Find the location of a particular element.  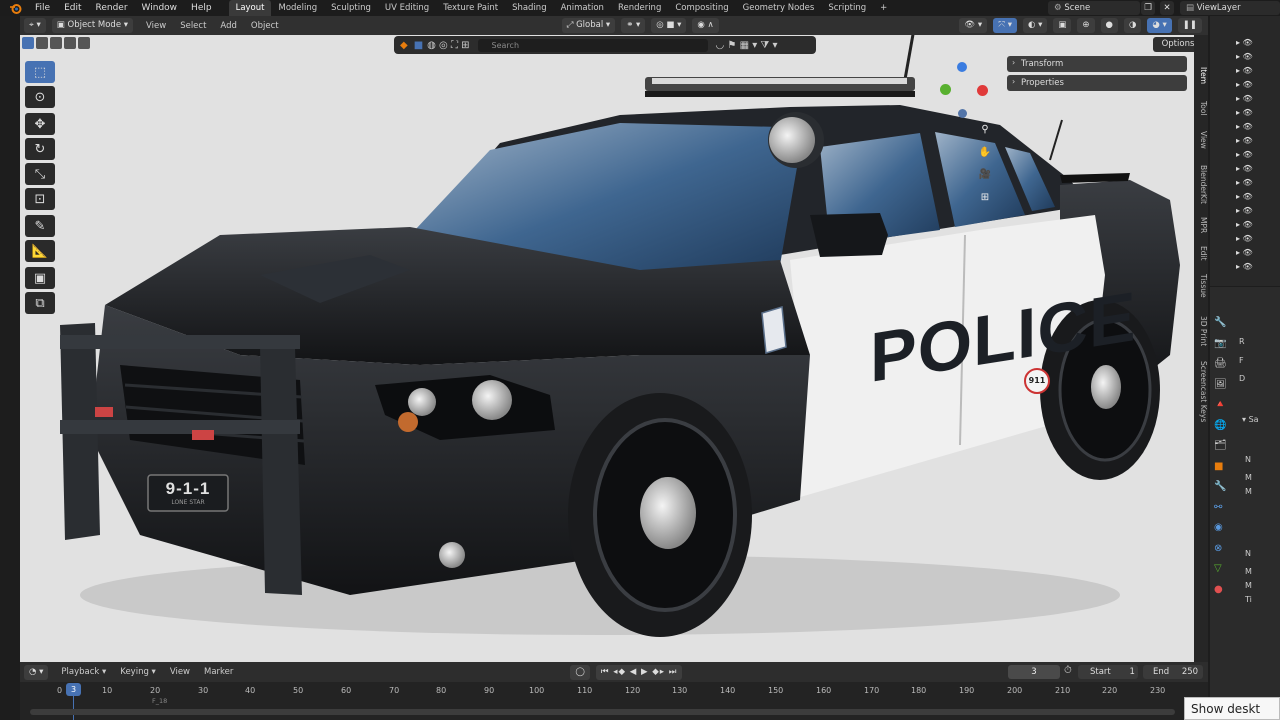

end-frame-field: End 250 is located at coordinates (1173, 672).